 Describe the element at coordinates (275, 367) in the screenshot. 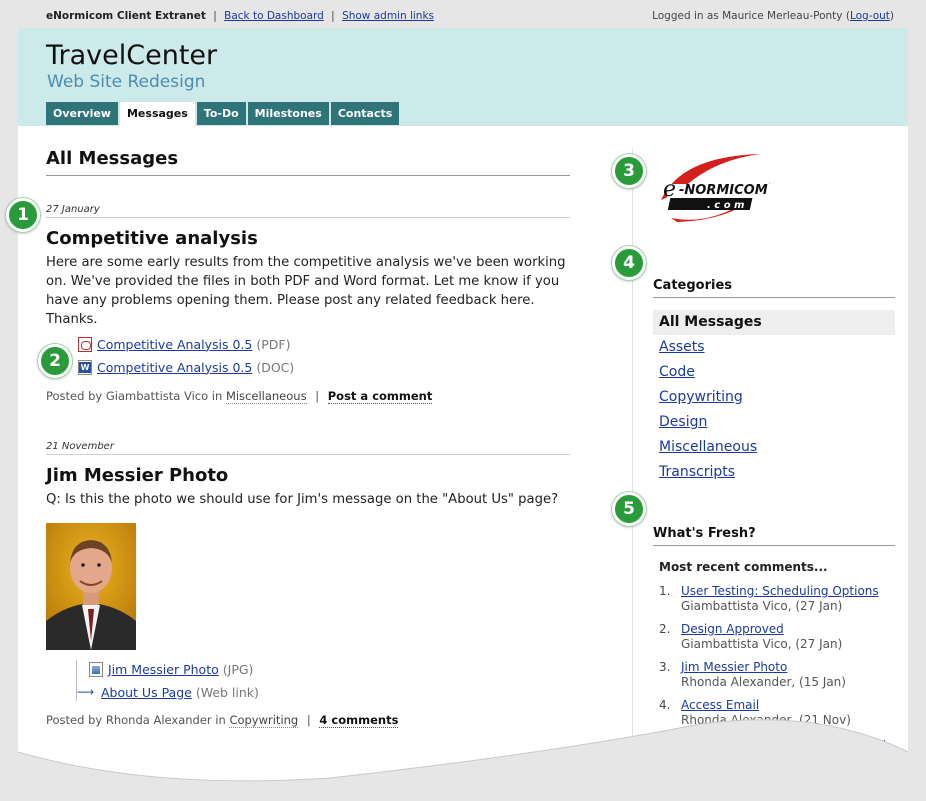

I see `attachment-type: (DOC)` at that location.